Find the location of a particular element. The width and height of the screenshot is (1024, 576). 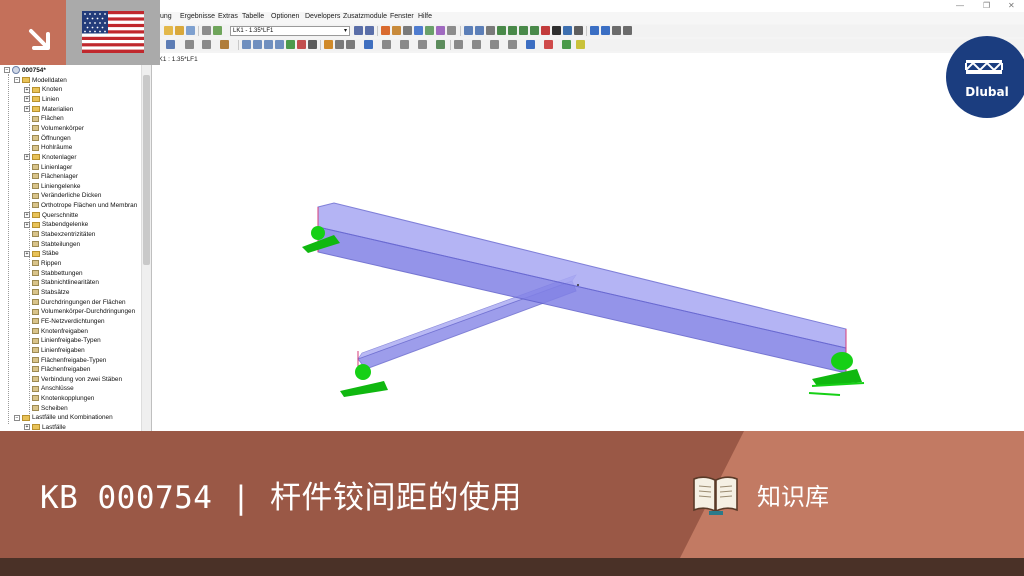

tree-item: Durchdringungen der Flächen is located at coordinates (75, 302).